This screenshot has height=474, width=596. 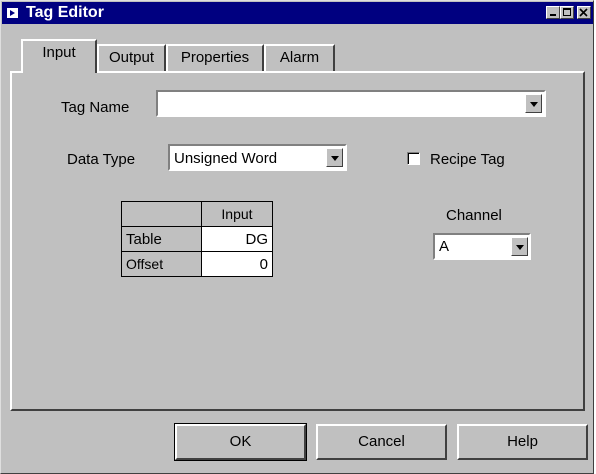 What do you see at coordinates (482, 246) in the screenshot?
I see `channel-select: A` at bounding box center [482, 246].